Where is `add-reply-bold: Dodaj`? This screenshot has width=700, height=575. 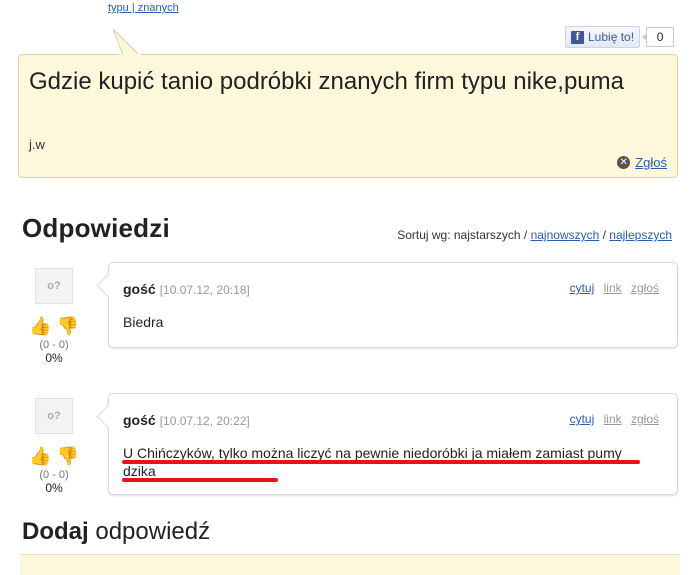 add-reply-bold: Dodaj is located at coordinates (55, 531).